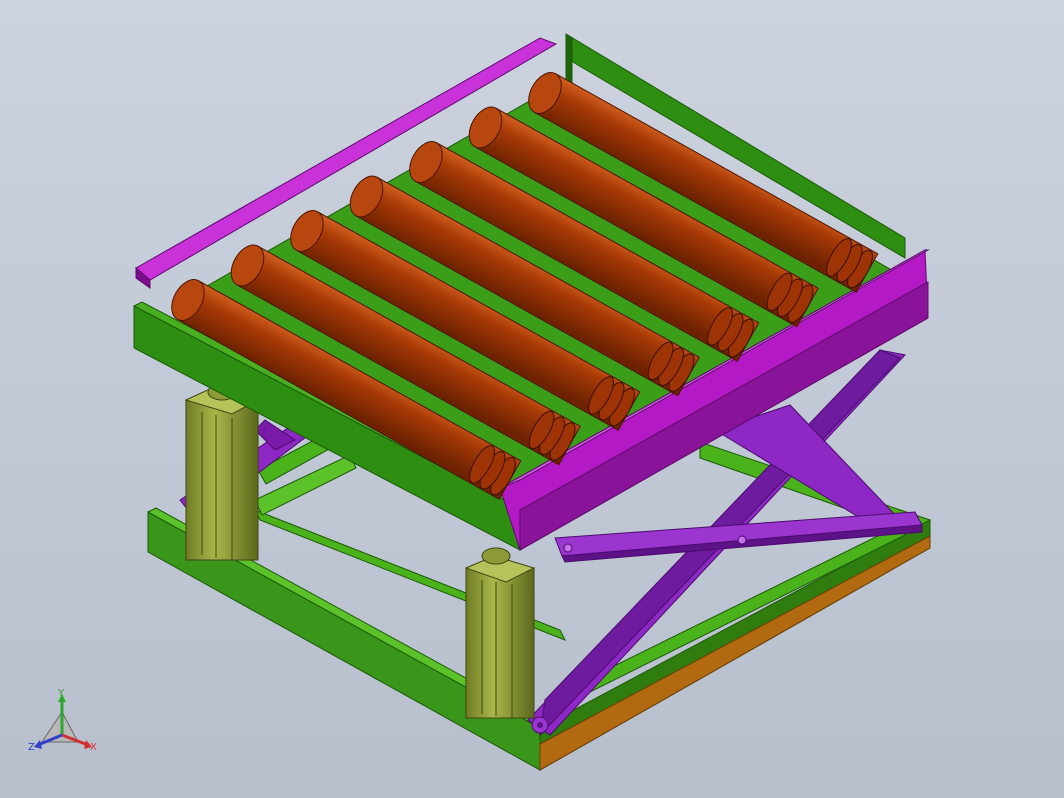 The width and height of the screenshot is (1064, 798). Describe the element at coordinates (93, 747) in the screenshot. I see `triad-x-label: X` at that location.